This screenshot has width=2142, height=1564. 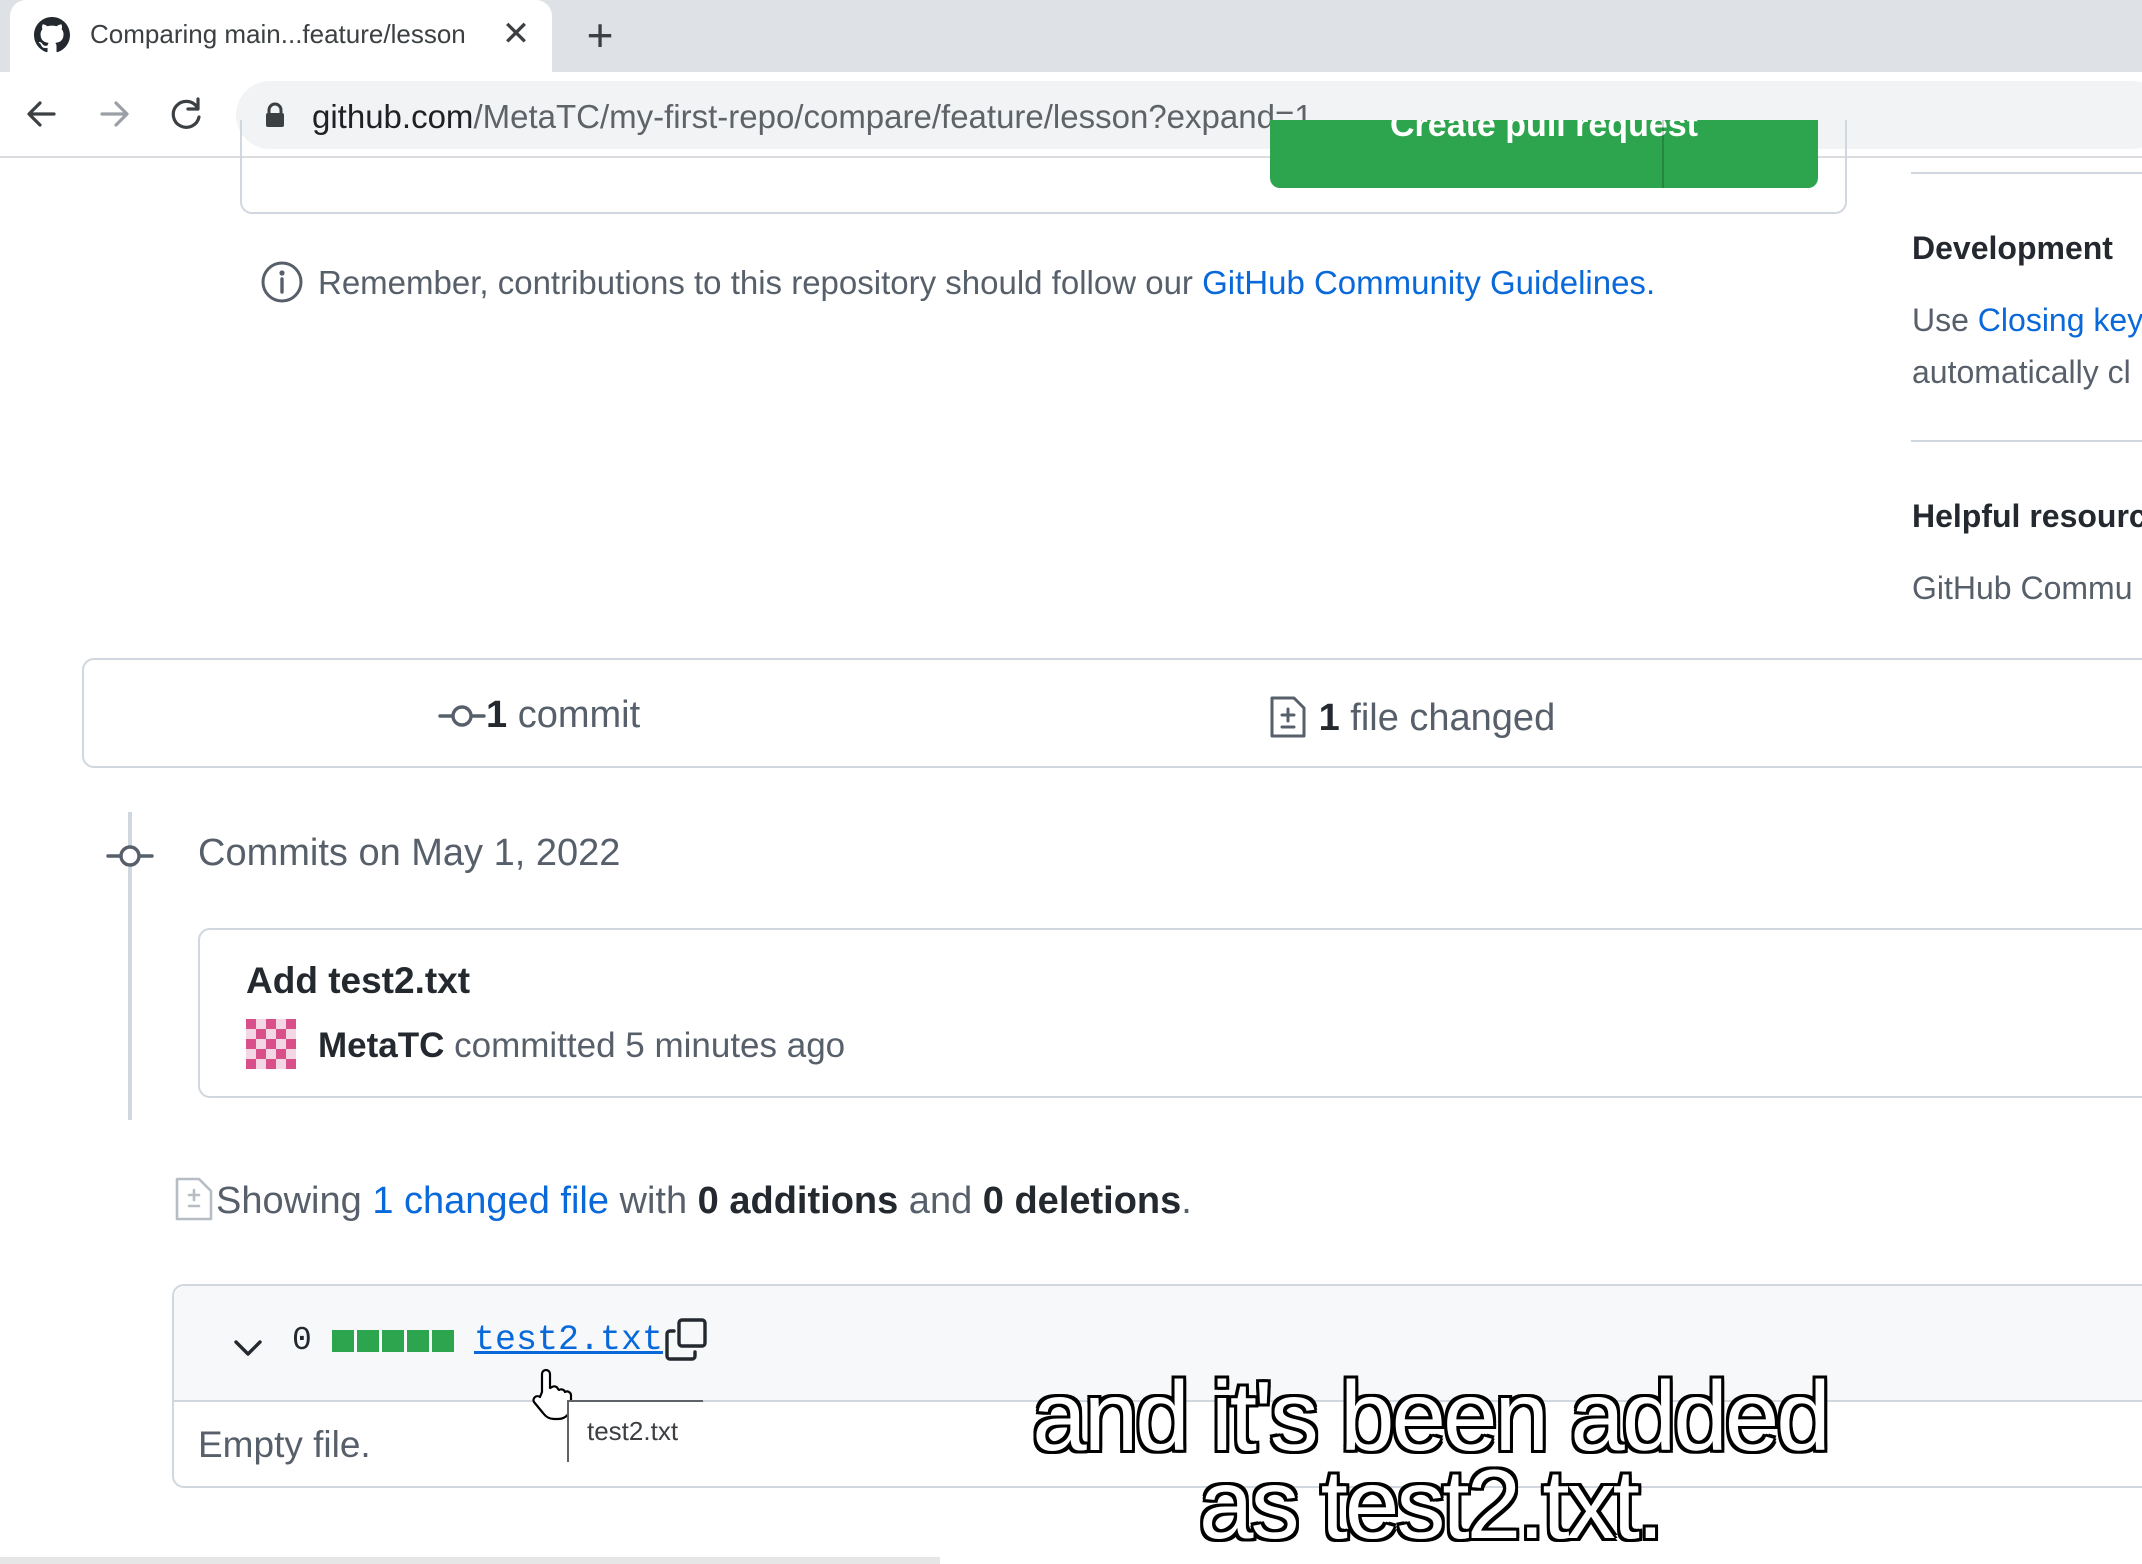 What do you see at coordinates (470, 1560) in the screenshot?
I see `video-progress-bar` at bounding box center [470, 1560].